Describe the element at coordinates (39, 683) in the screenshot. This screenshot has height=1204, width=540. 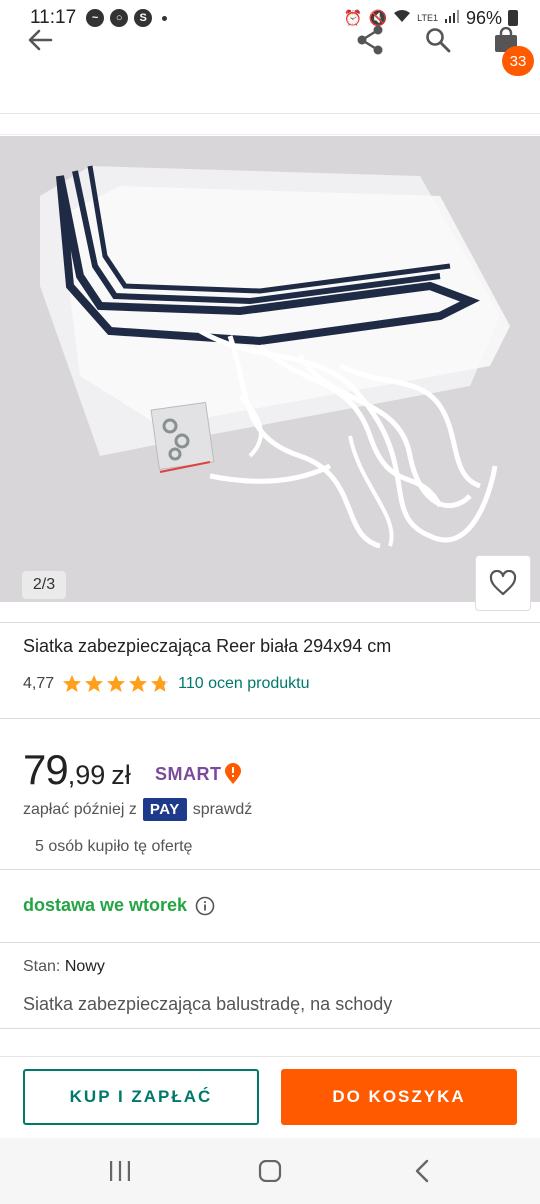
I see `rating-value: 4,77` at that location.